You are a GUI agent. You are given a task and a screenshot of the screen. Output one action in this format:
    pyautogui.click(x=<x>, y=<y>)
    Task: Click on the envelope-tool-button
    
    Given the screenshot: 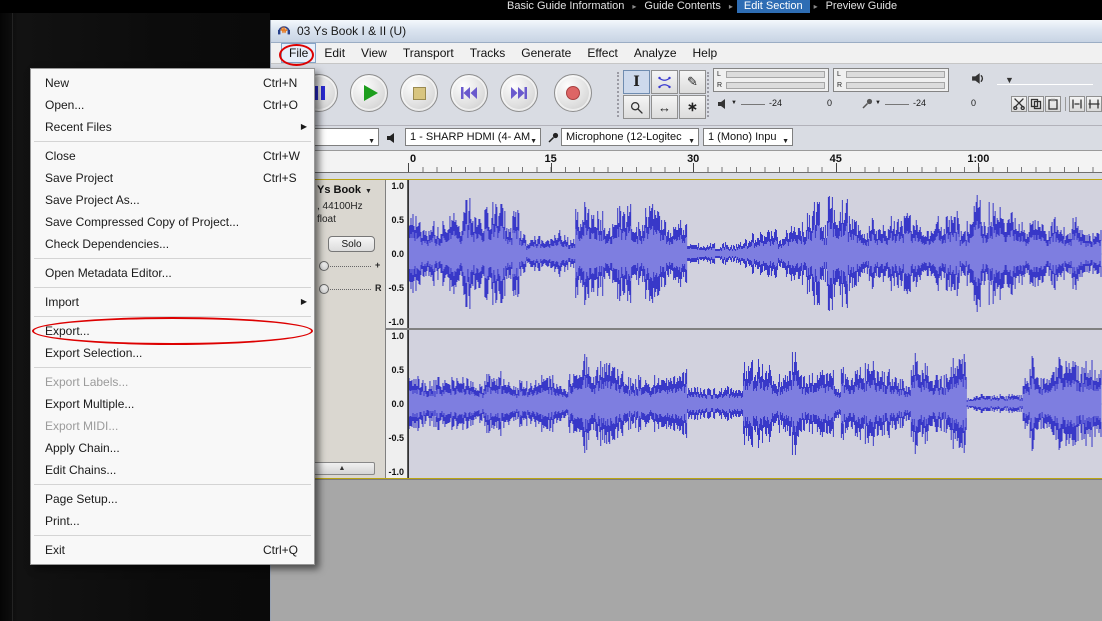 What is the action you would take?
    pyautogui.click(x=664, y=82)
    